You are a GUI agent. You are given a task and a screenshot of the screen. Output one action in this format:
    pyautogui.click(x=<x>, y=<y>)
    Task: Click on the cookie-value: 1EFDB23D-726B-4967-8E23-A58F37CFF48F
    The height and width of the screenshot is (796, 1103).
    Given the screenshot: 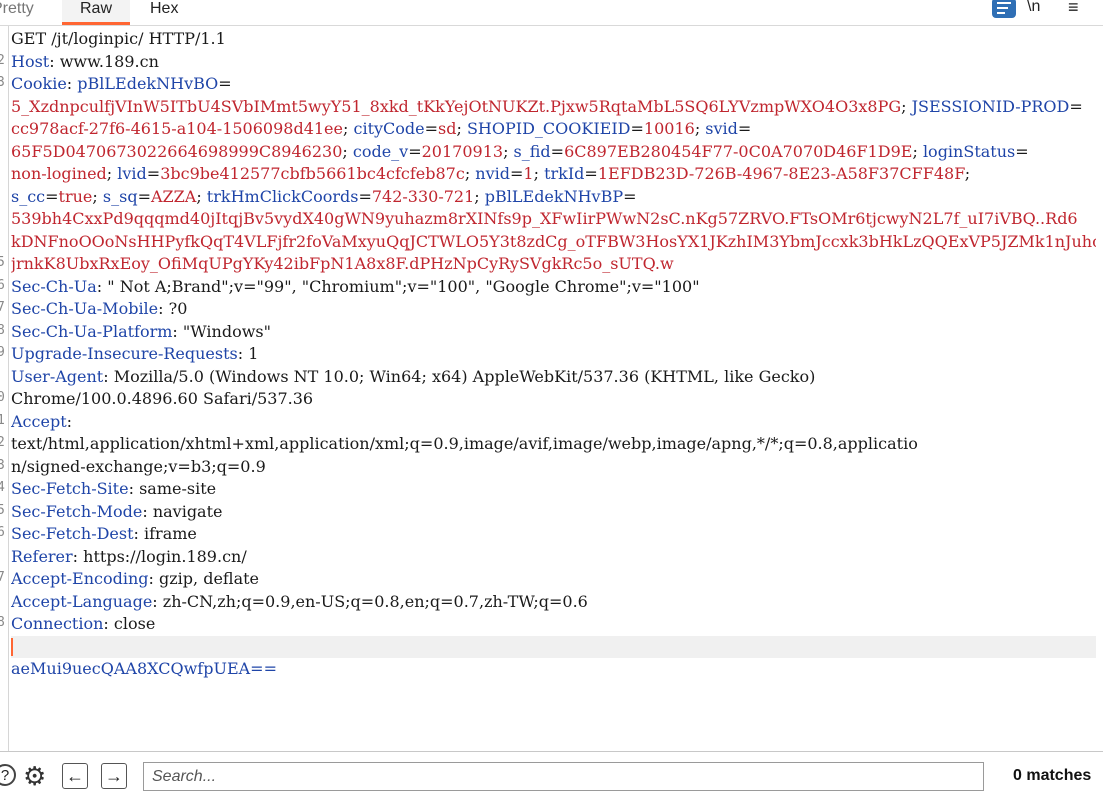 What is the action you would take?
    pyautogui.click(x=781, y=173)
    